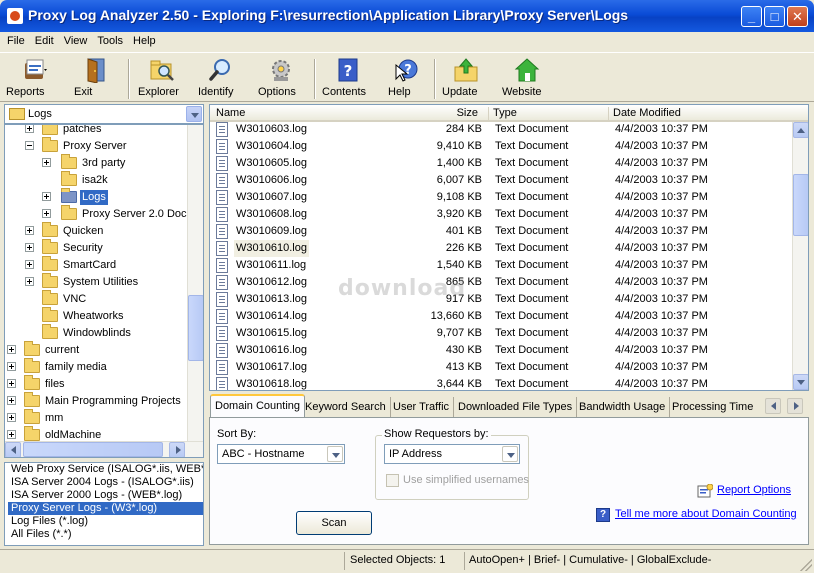 The height and width of the screenshot is (573, 814). I want to click on tab-scroll-right-button, so click(795, 406).